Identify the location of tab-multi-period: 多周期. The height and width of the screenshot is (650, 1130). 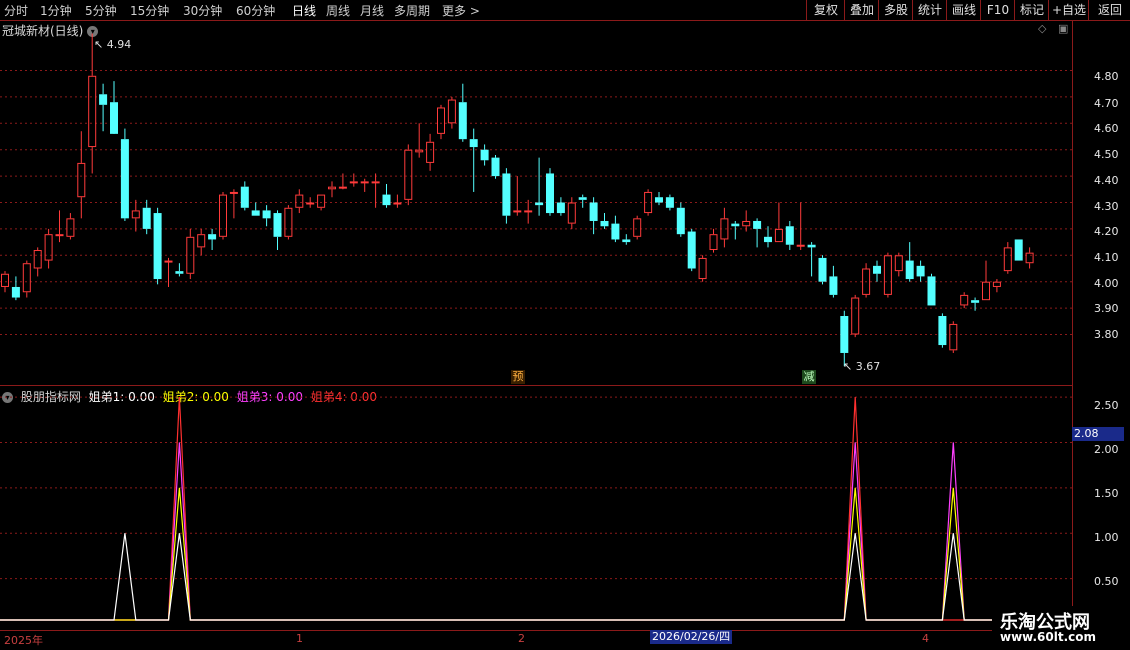
(412, 10).